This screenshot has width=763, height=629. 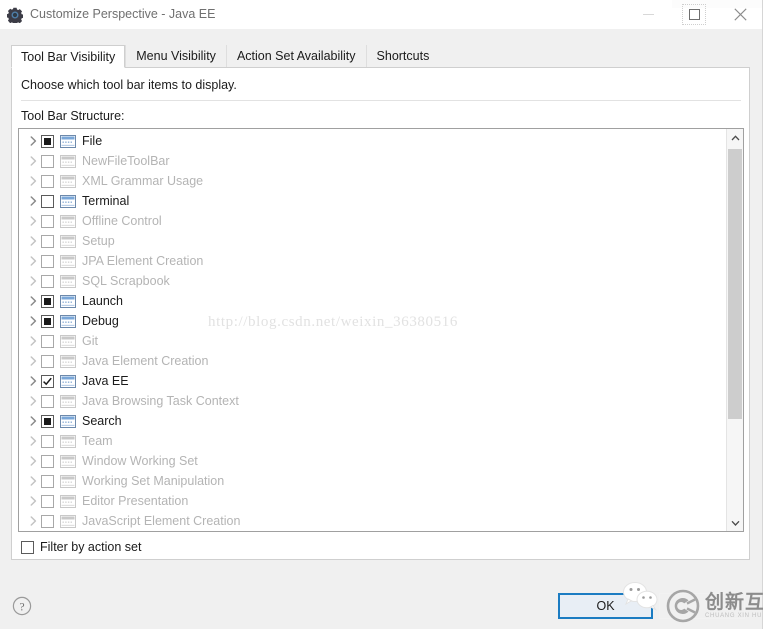 I want to click on tree-row: Working Set Manipulation, so click(x=373, y=481).